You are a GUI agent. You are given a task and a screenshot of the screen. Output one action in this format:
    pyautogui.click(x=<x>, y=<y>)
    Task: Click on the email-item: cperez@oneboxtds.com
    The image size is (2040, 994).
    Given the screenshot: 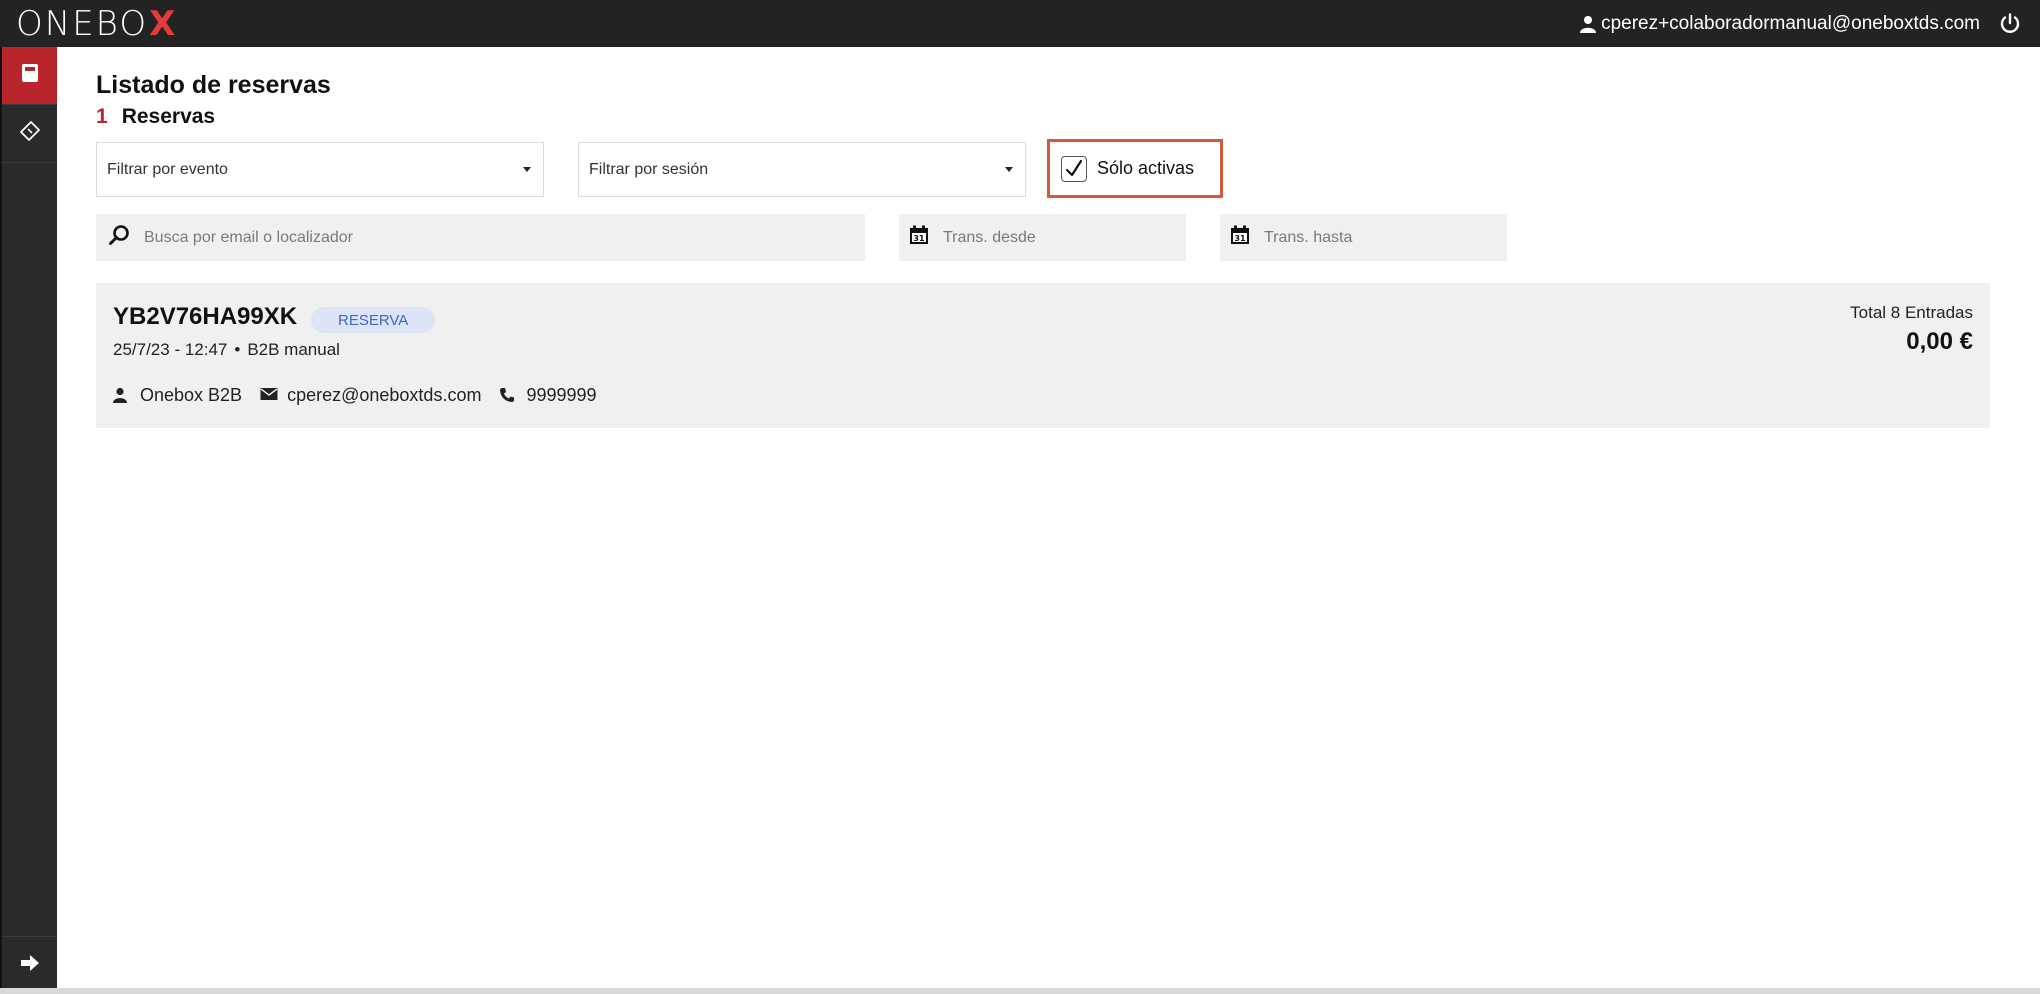 What is the action you would take?
    pyautogui.click(x=370, y=395)
    